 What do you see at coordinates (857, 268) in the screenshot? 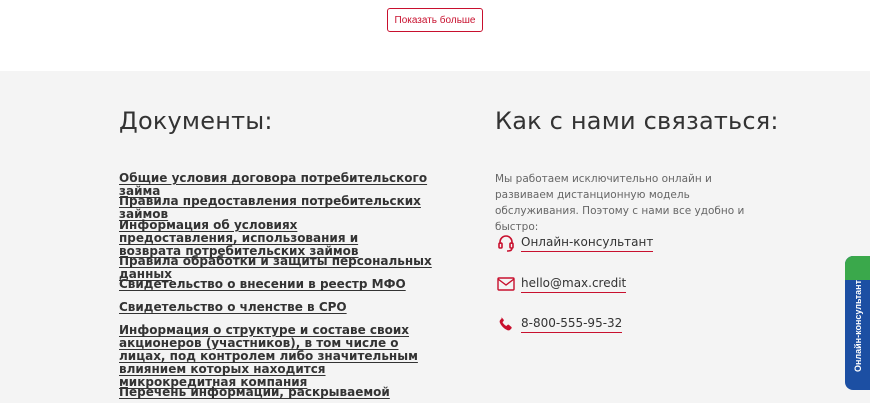
I see `side-tab-corner` at bounding box center [857, 268].